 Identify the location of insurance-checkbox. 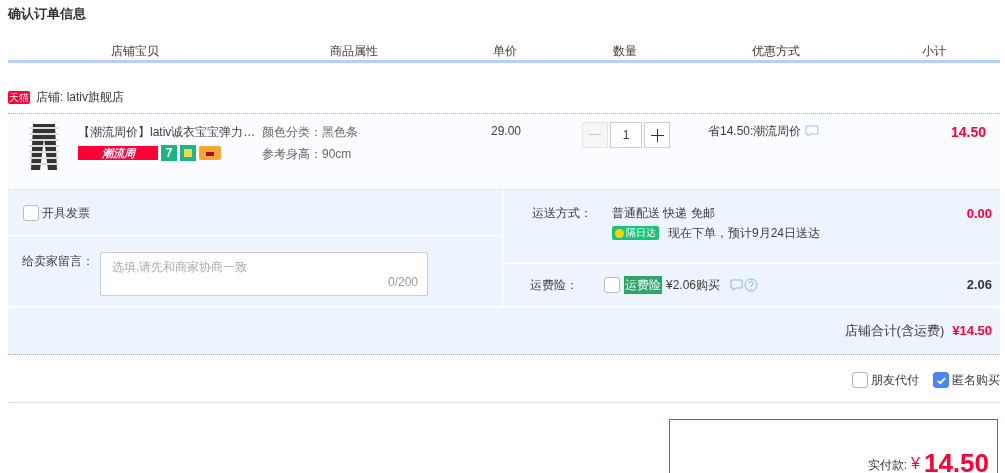
(612, 285).